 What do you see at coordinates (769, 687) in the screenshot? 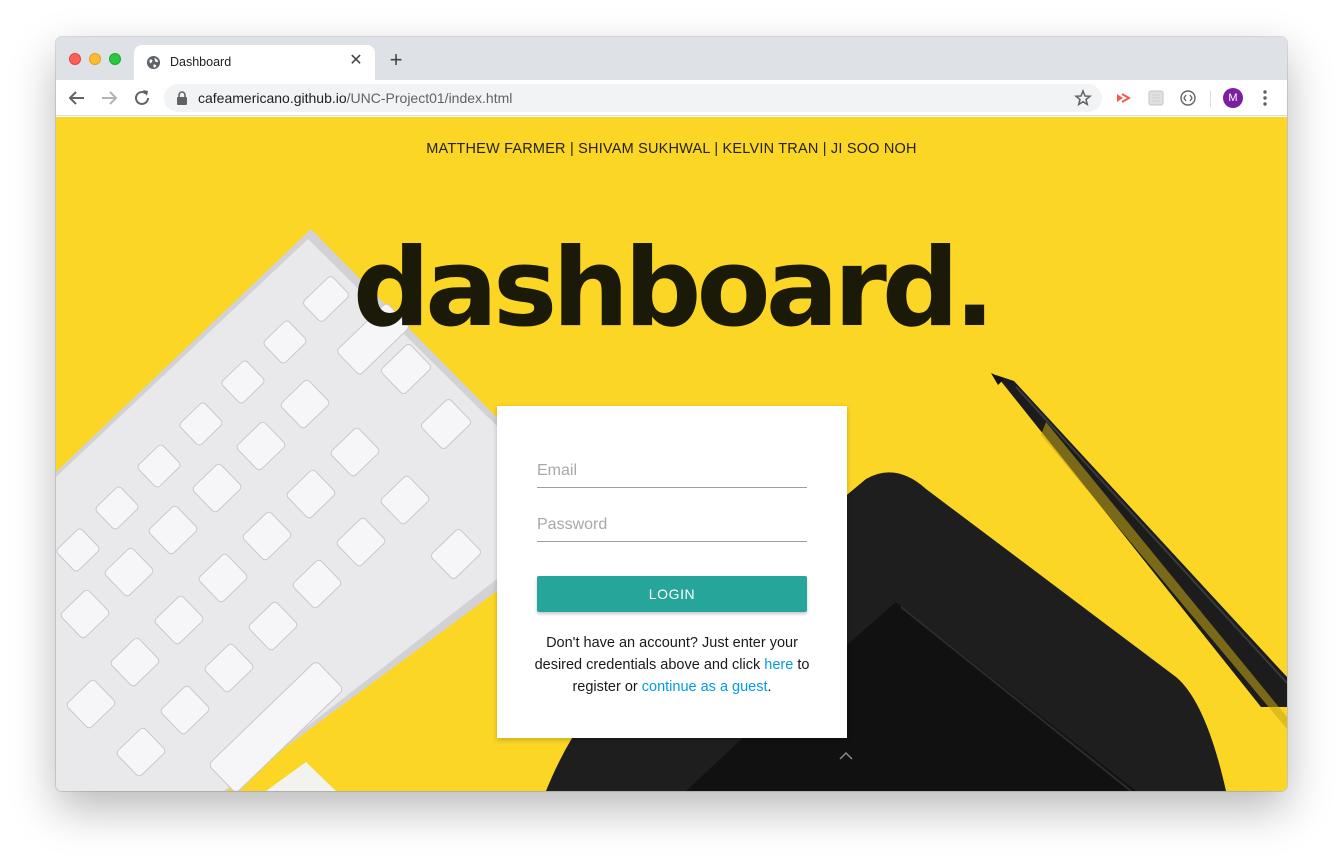
I see `signup-text-part-3: .` at bounding box center [769, 687].